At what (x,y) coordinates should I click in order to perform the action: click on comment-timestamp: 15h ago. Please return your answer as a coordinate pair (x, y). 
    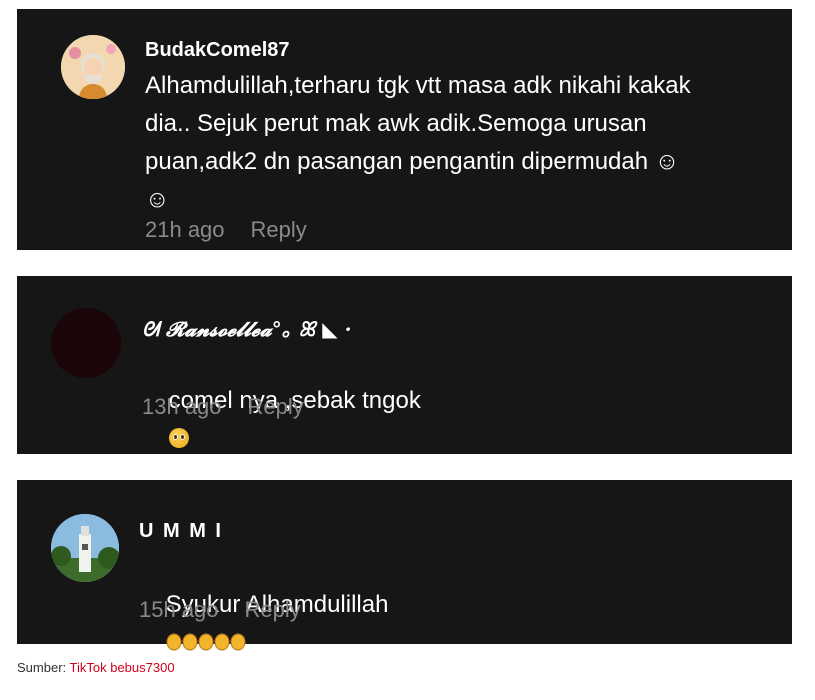
    Looking at the image, I should click on (179, 609).